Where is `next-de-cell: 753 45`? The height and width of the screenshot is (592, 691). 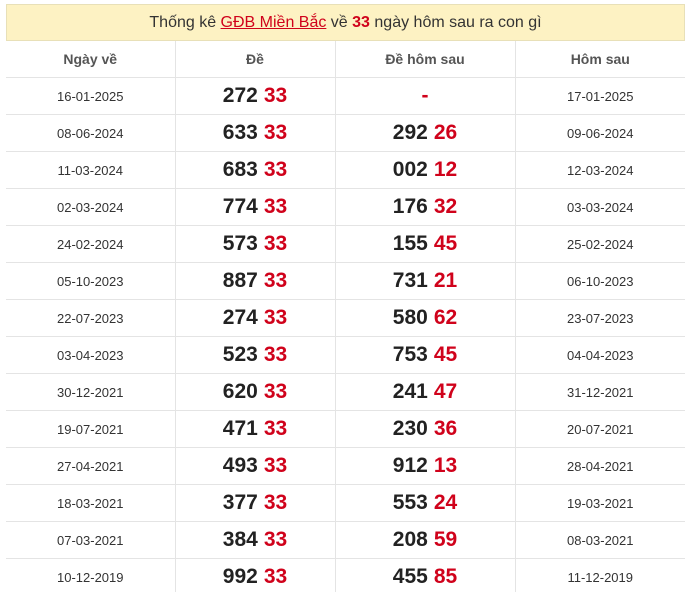
next-de-cell: 753 45 is located at coordinates (424, 355).